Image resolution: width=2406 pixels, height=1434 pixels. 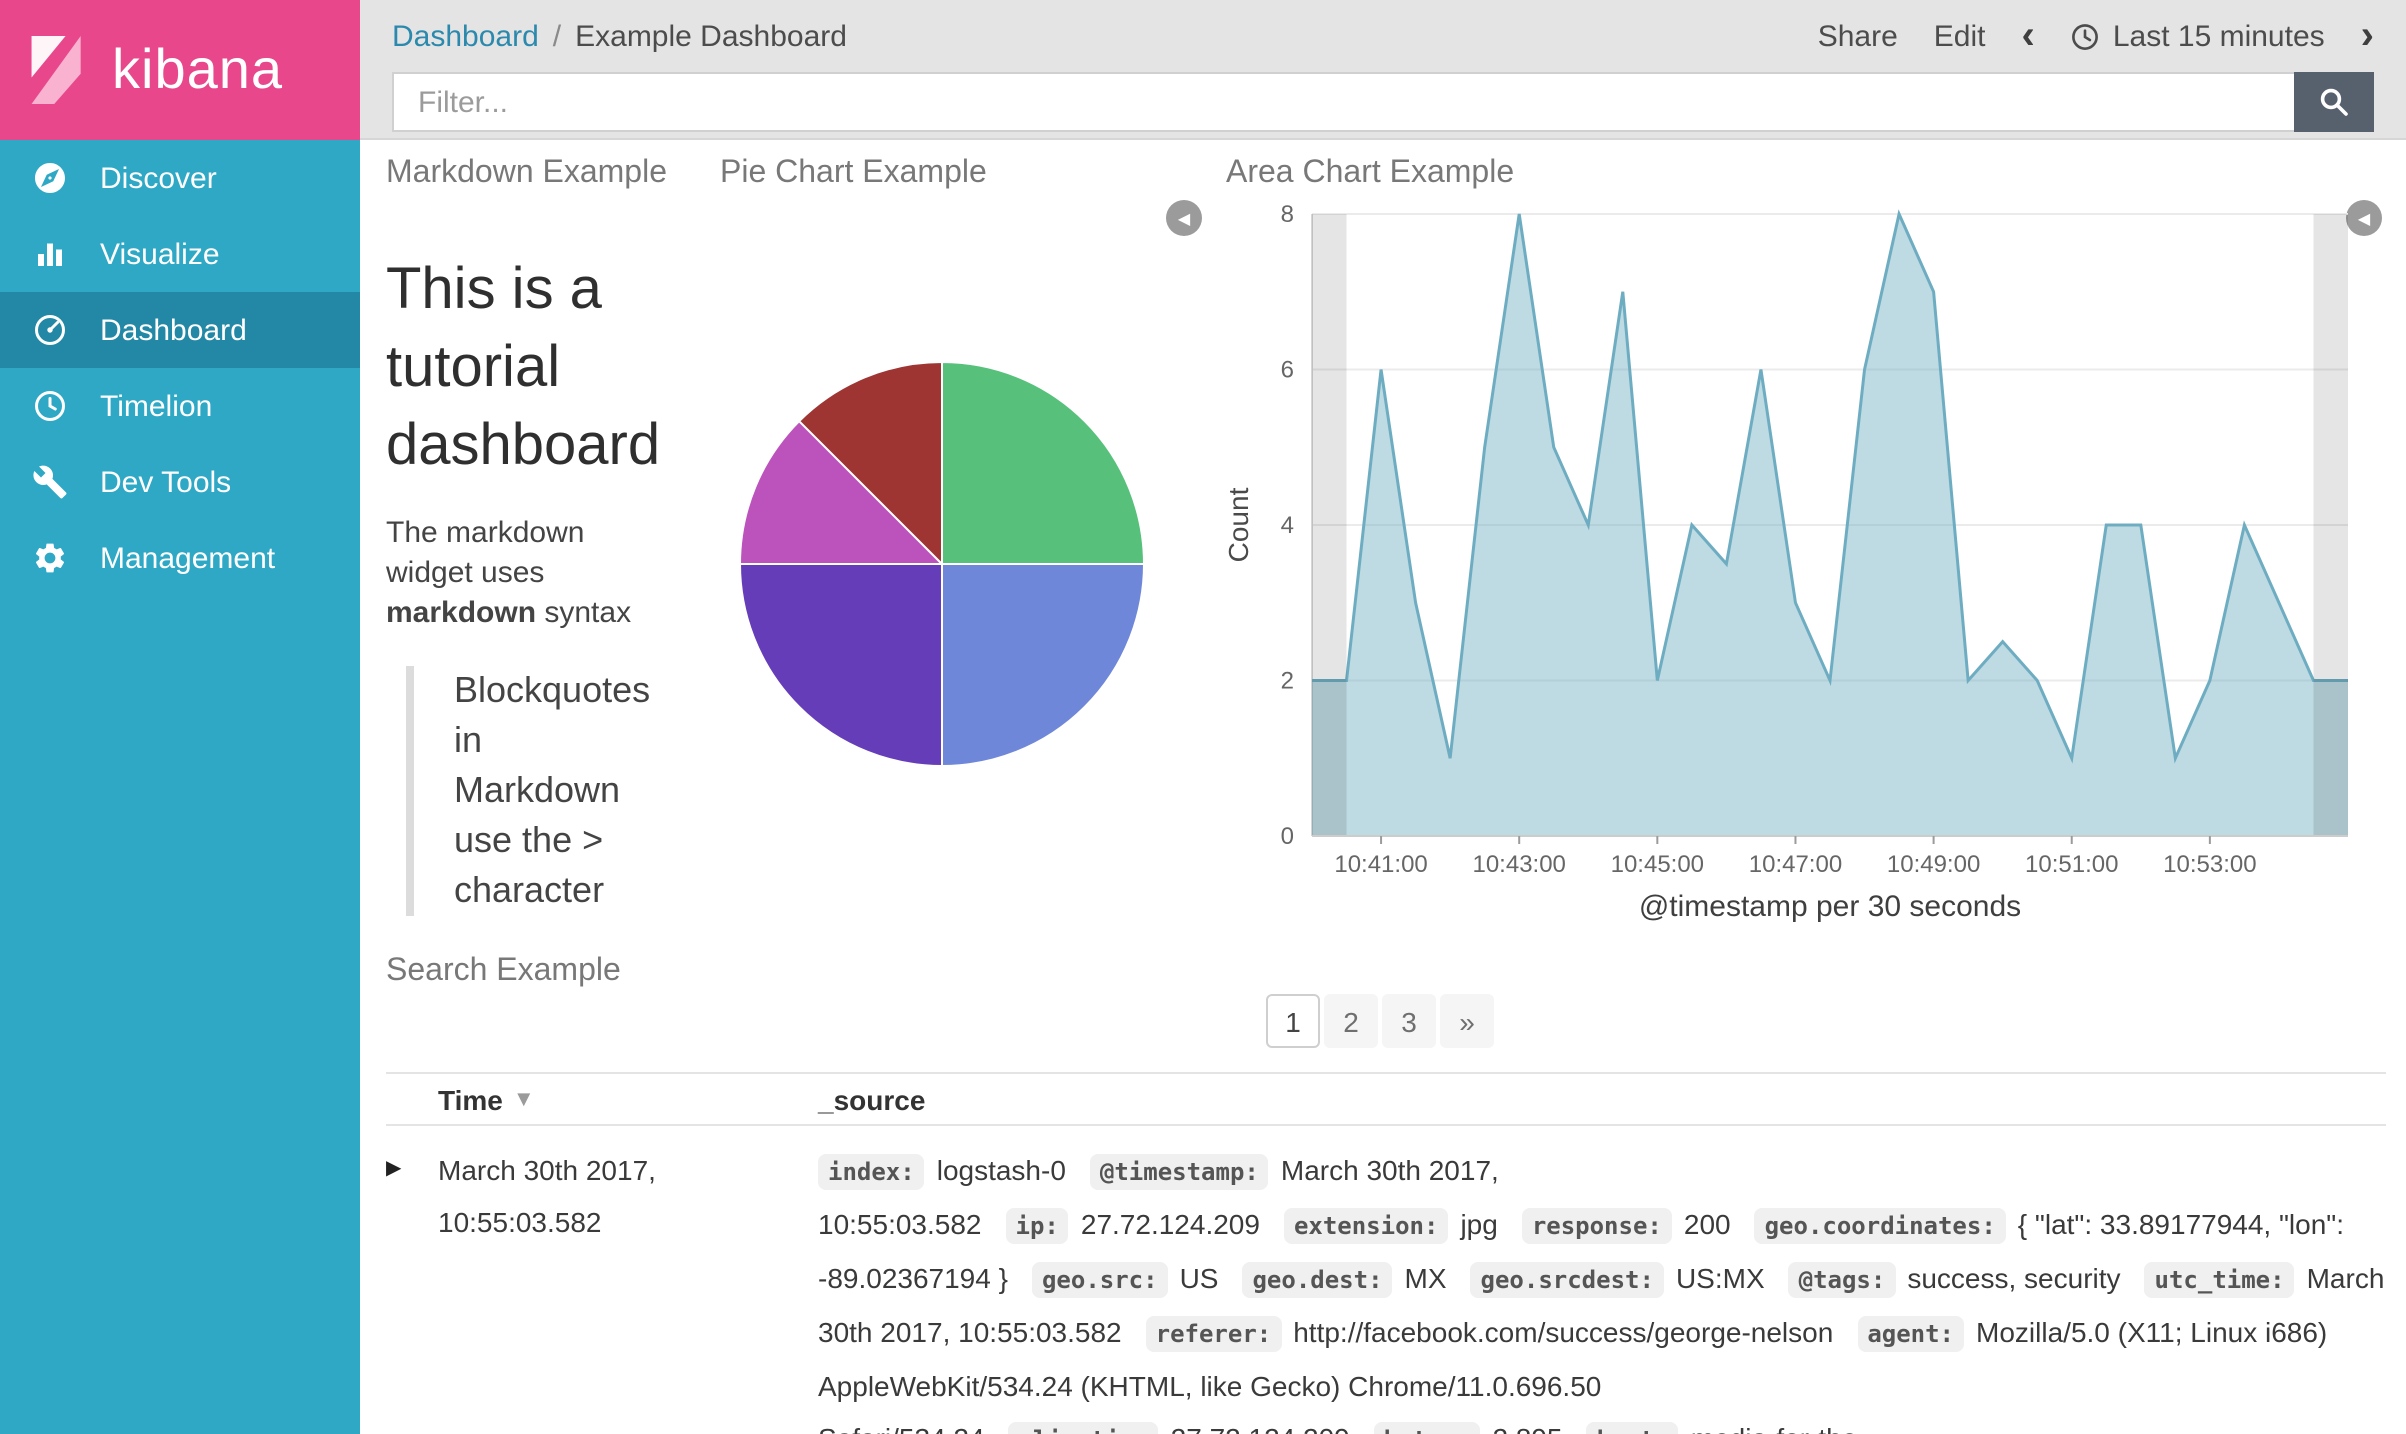 What do you see at coordinates (1370, 173) in the screenshot?
I see `area-panel-title: Area Chart Example` at bounding box center [1370, 173].